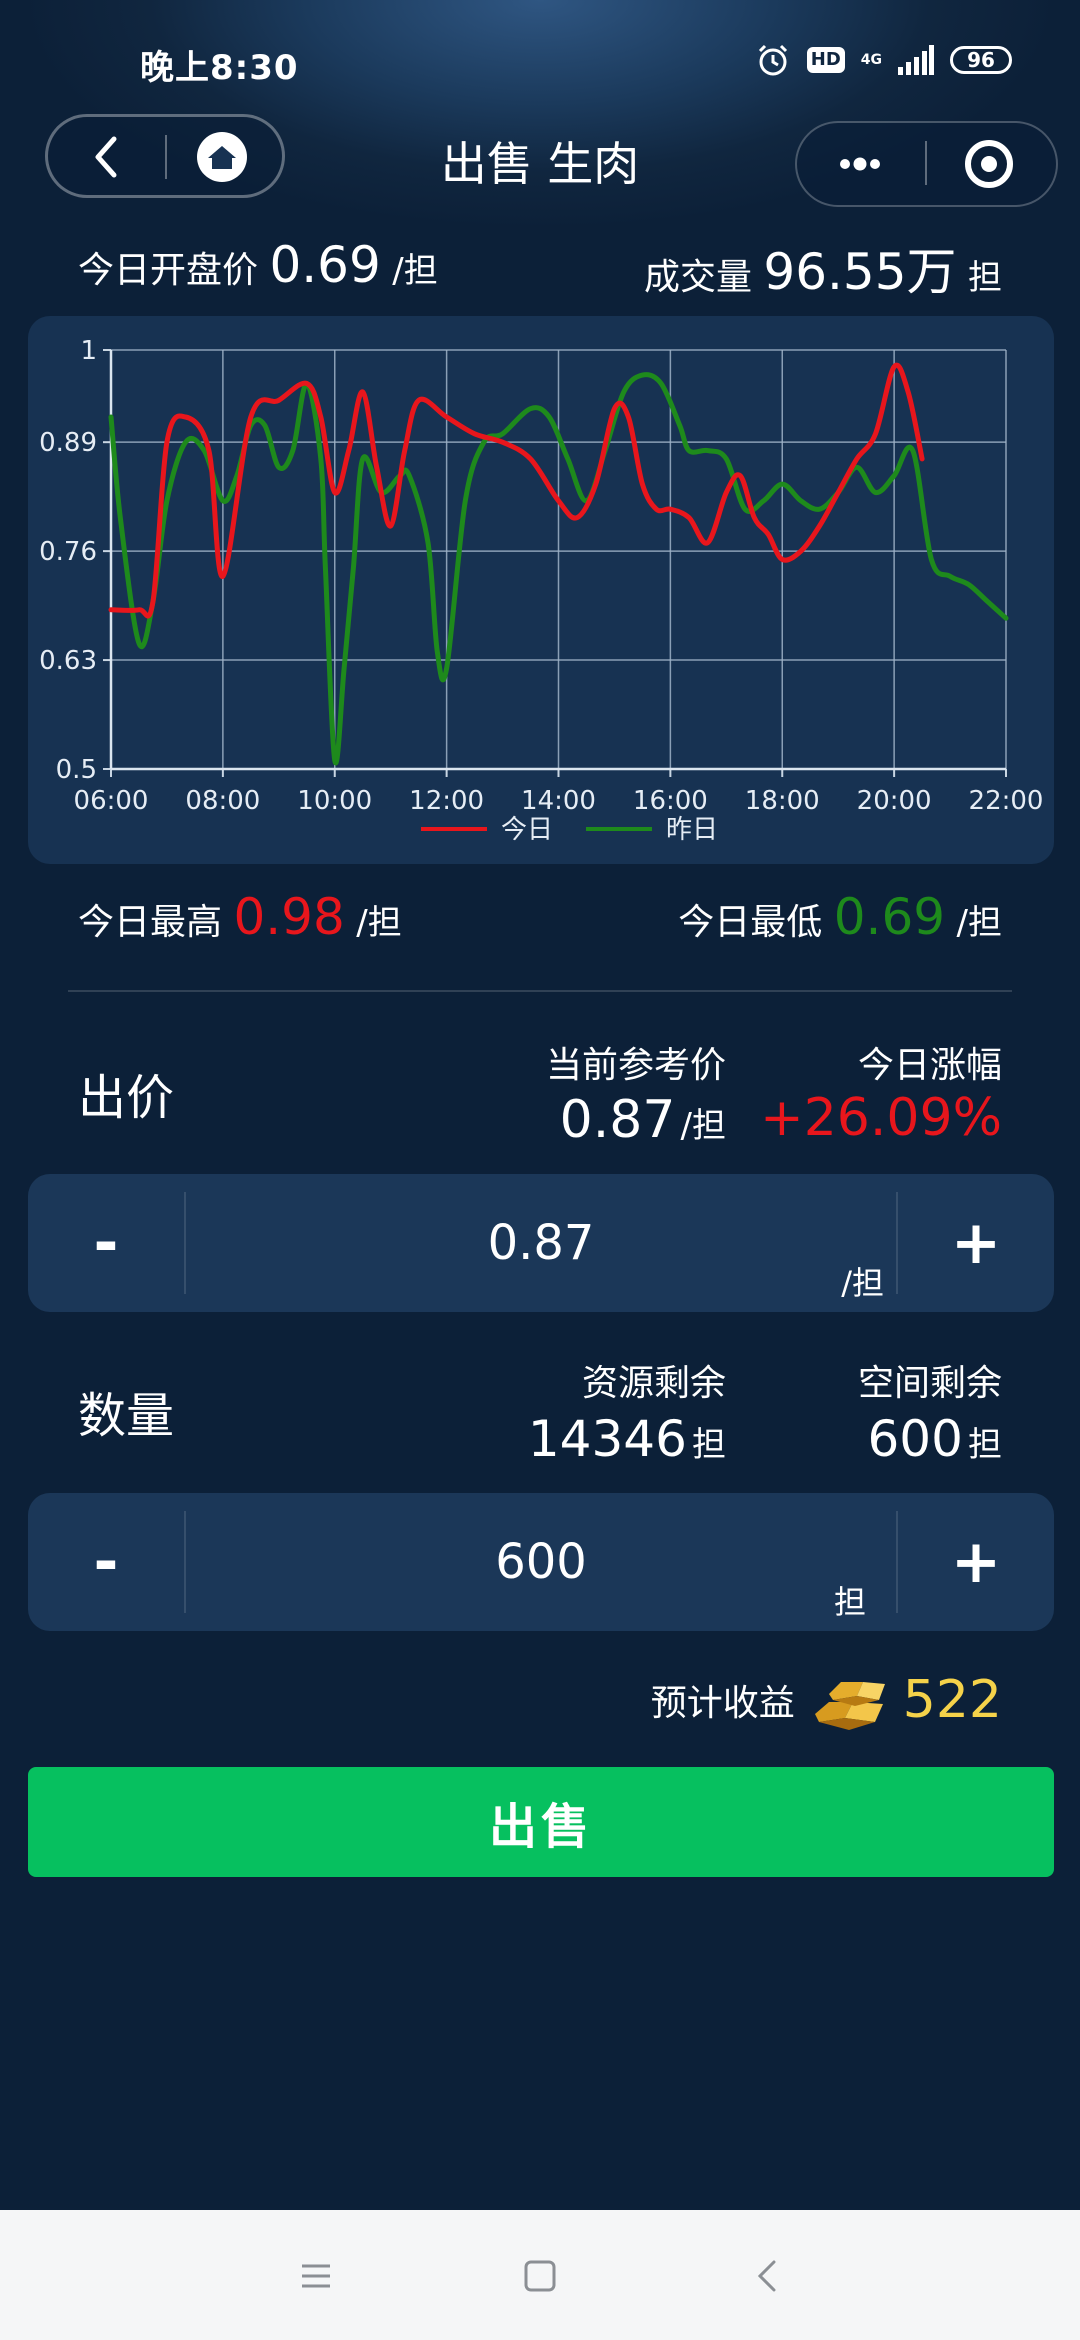 This screenshot has height=2340, width=1080. What do you see at coordinates (883, 60) in the screenshot?
I see `status-icons: HD 4G 96` at bounding box center [883, 60].